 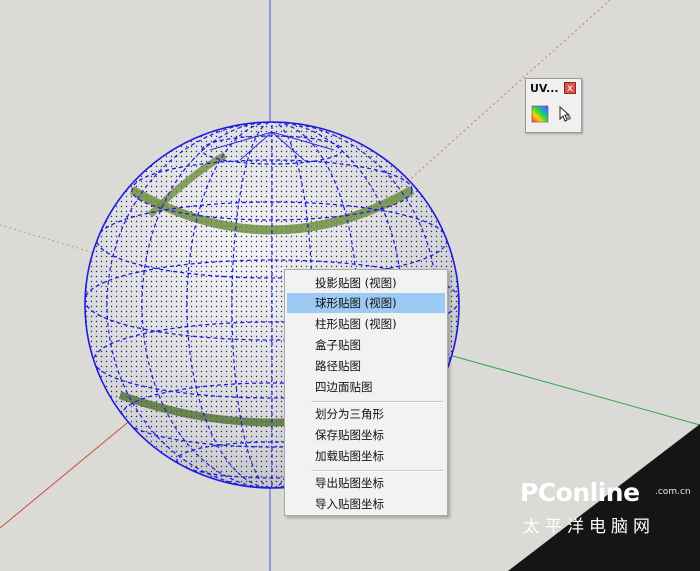 I want to click on uv-select-tool-button, so click(x=565, y=114).